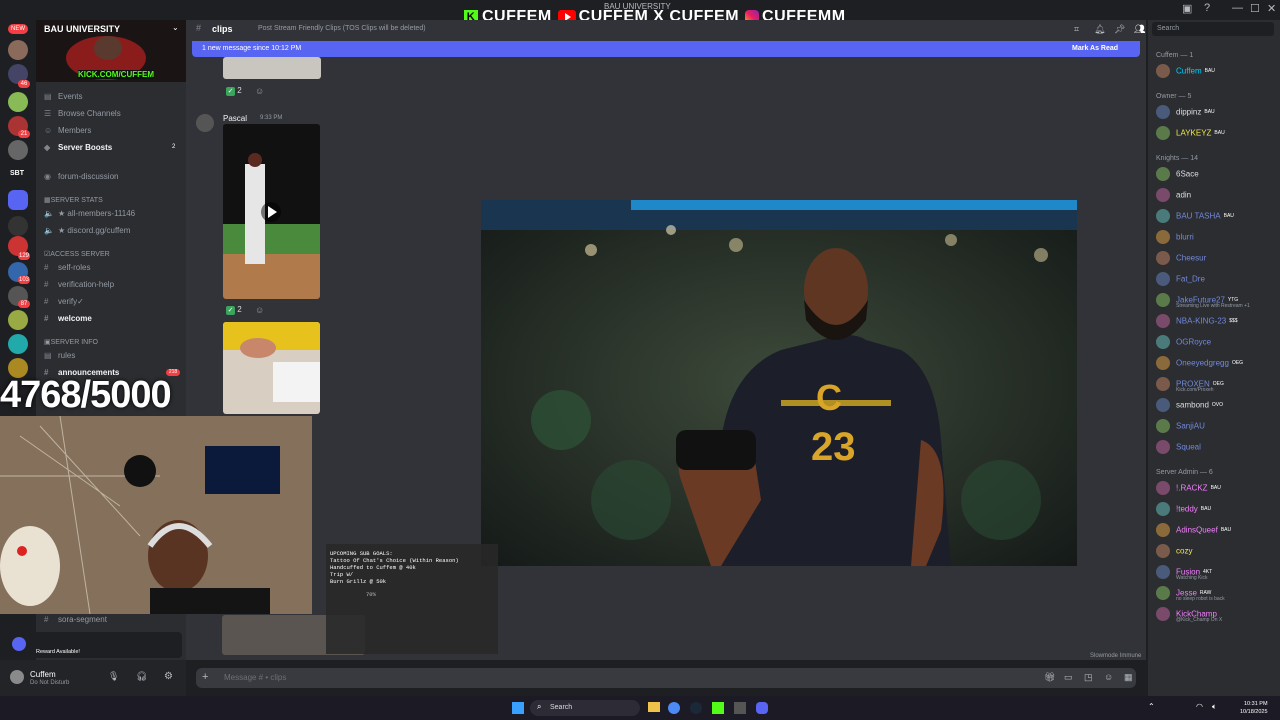 This screenshot has width=1280, height=720. What do you see at coordinates (1068, 677) in the screenshot?
I see `gif-icon: ▭` at bounding box center [1068, 677].